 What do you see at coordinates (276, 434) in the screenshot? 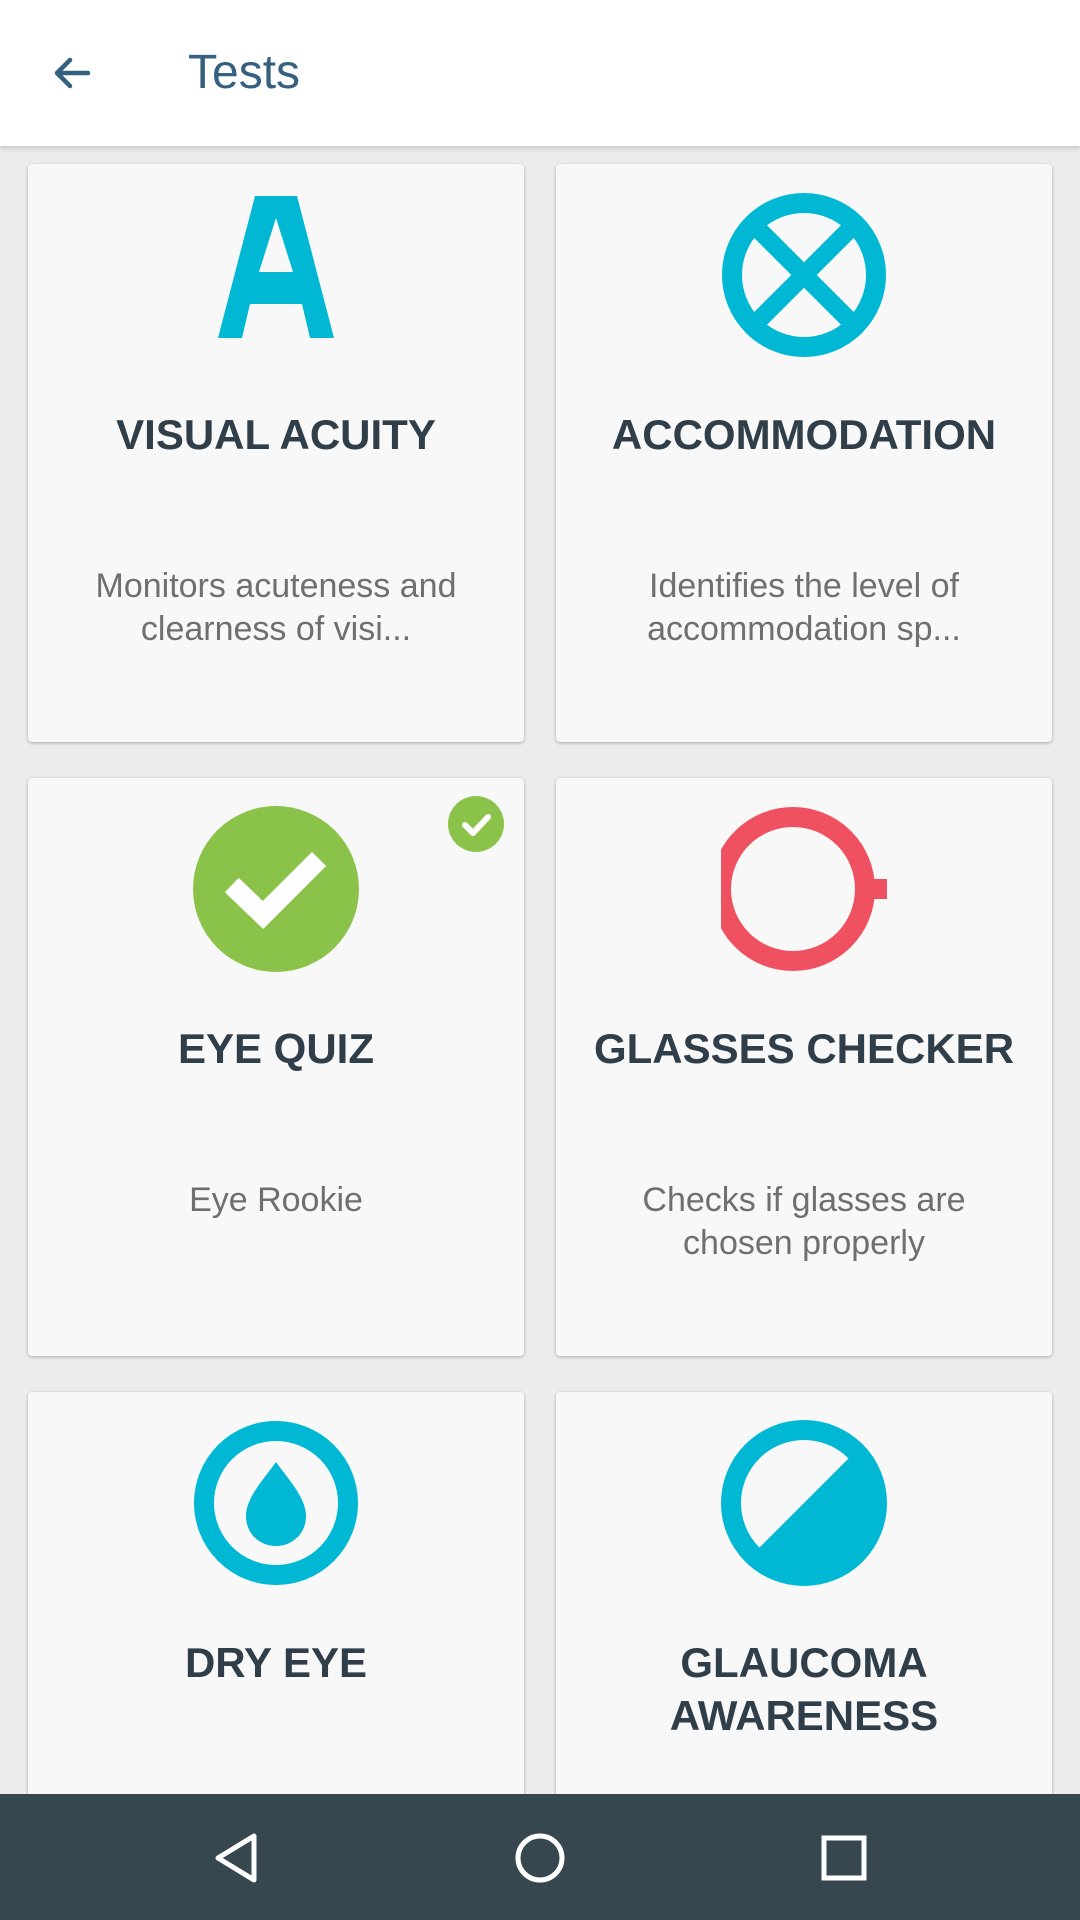
I see `test-title: VISUAL ACUITY` at bounding box center [276, 434].